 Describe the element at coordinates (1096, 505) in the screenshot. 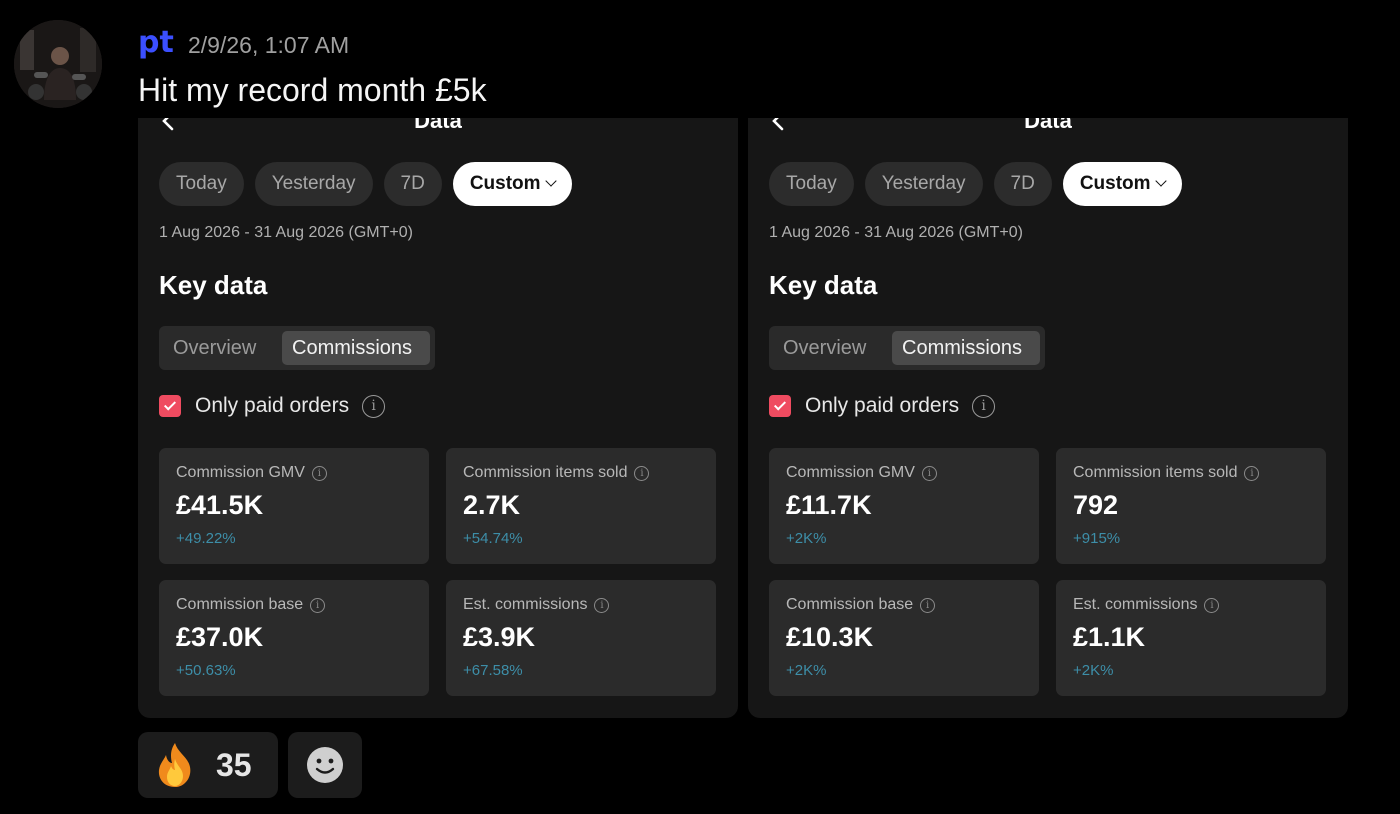

I see `metric-value: 792` at that location.